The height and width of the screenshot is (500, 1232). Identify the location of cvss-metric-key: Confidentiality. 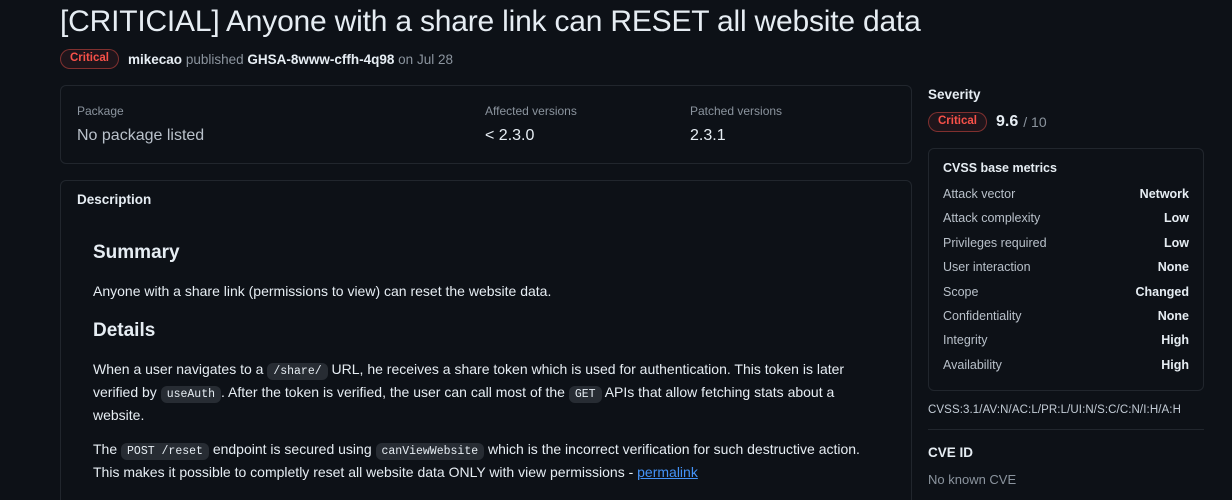
(982, 316).